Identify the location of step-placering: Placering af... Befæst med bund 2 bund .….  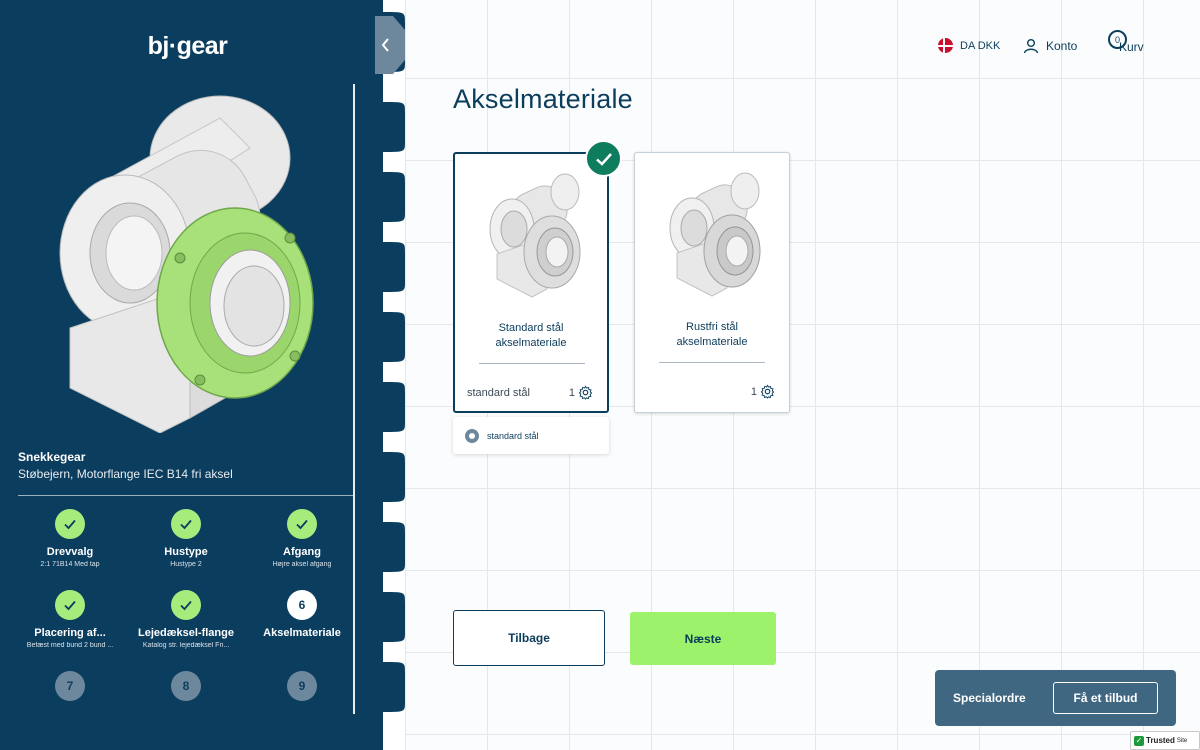
(70, 619).